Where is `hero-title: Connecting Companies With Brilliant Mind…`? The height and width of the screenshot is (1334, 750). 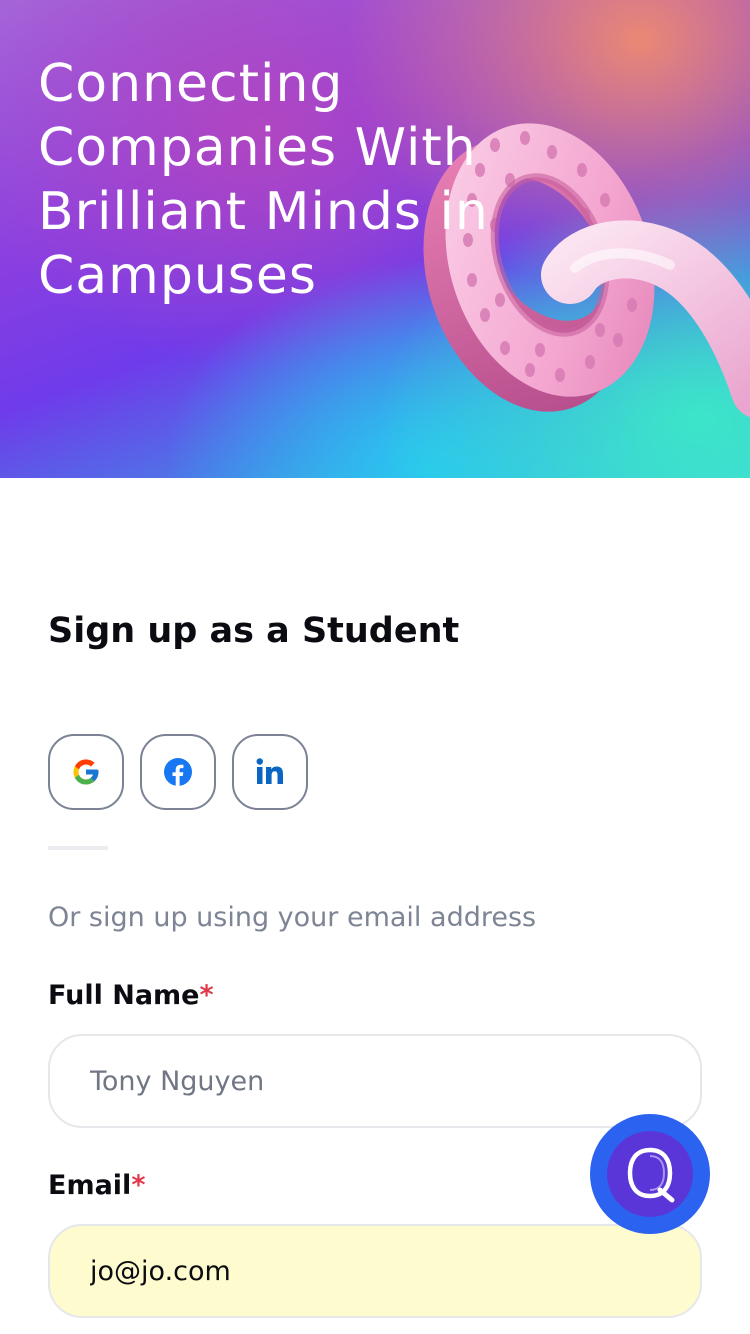
hero-title: Connecting Companies With Brilliant Mind… is located at coordinates (263, 180).